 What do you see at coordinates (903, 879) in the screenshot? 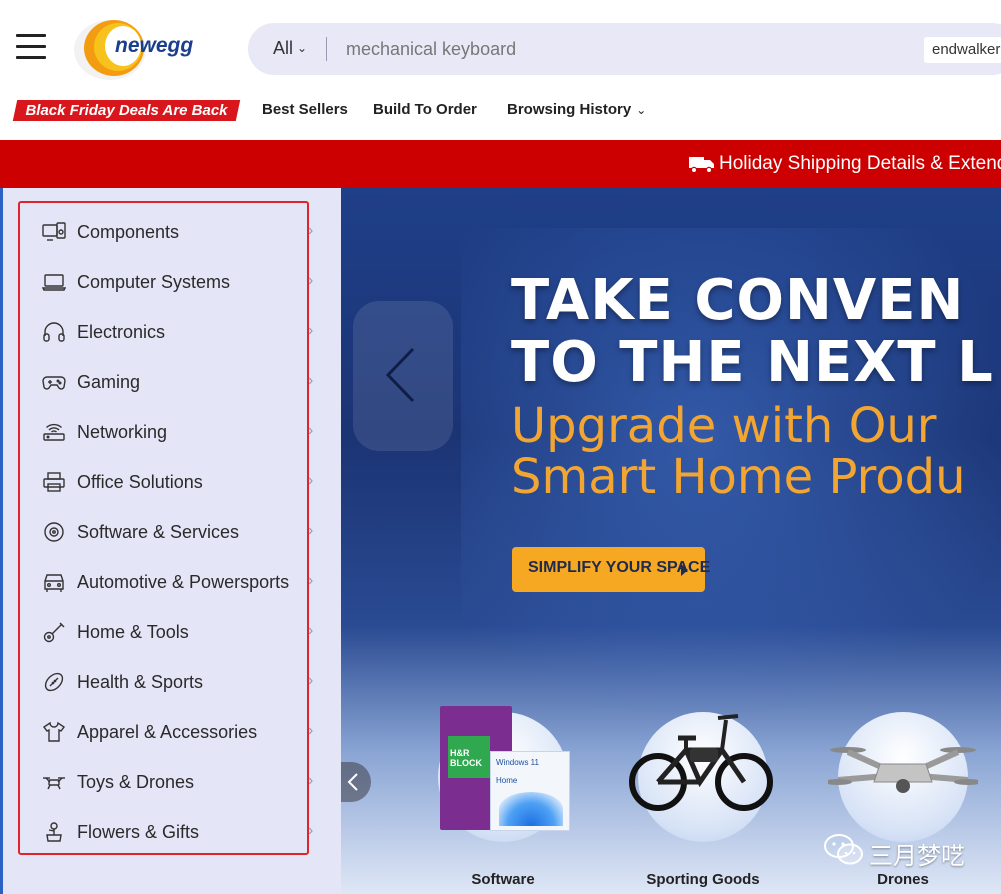
I see `category-label-drones: Drones` at bounding box center [903, 879].